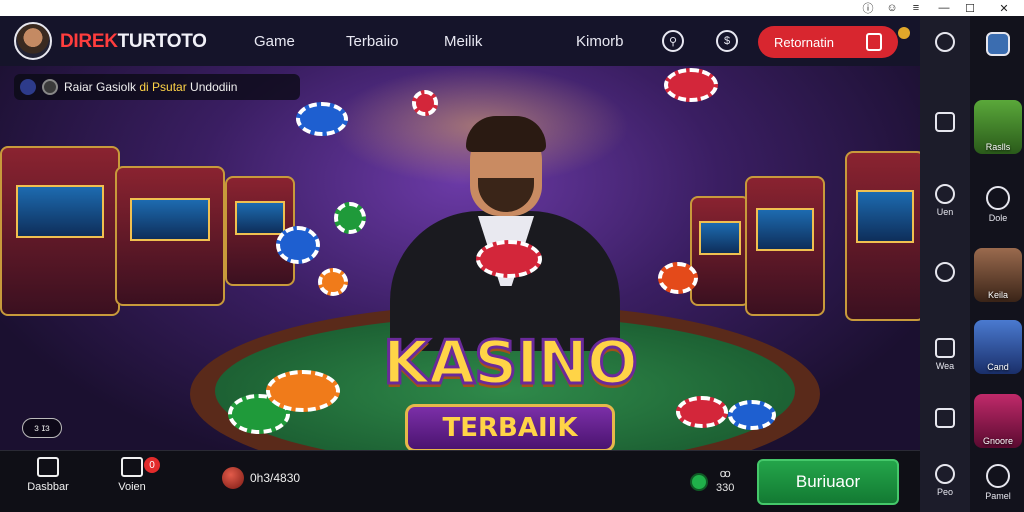  Describe the element at coordinates (50, 87) in the screenshot. I see `info-icon` at that location.